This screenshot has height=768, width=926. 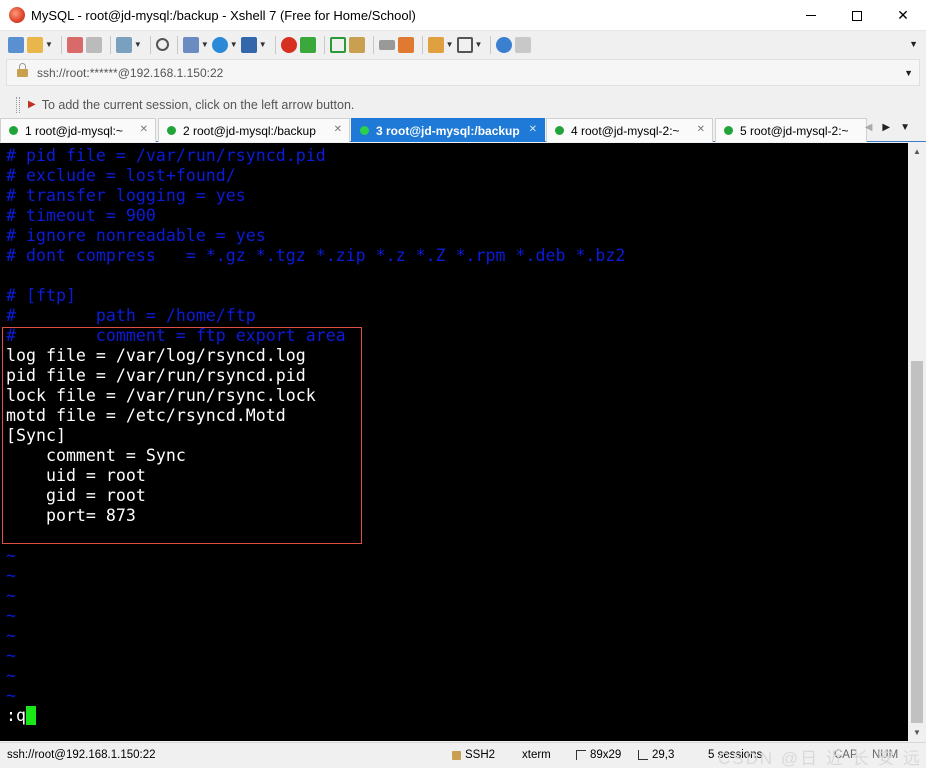 What do you see at coordinates (76, 475) in the screenshot?
I see `terminal-line: uid = root` at bounding box center [76, 475].